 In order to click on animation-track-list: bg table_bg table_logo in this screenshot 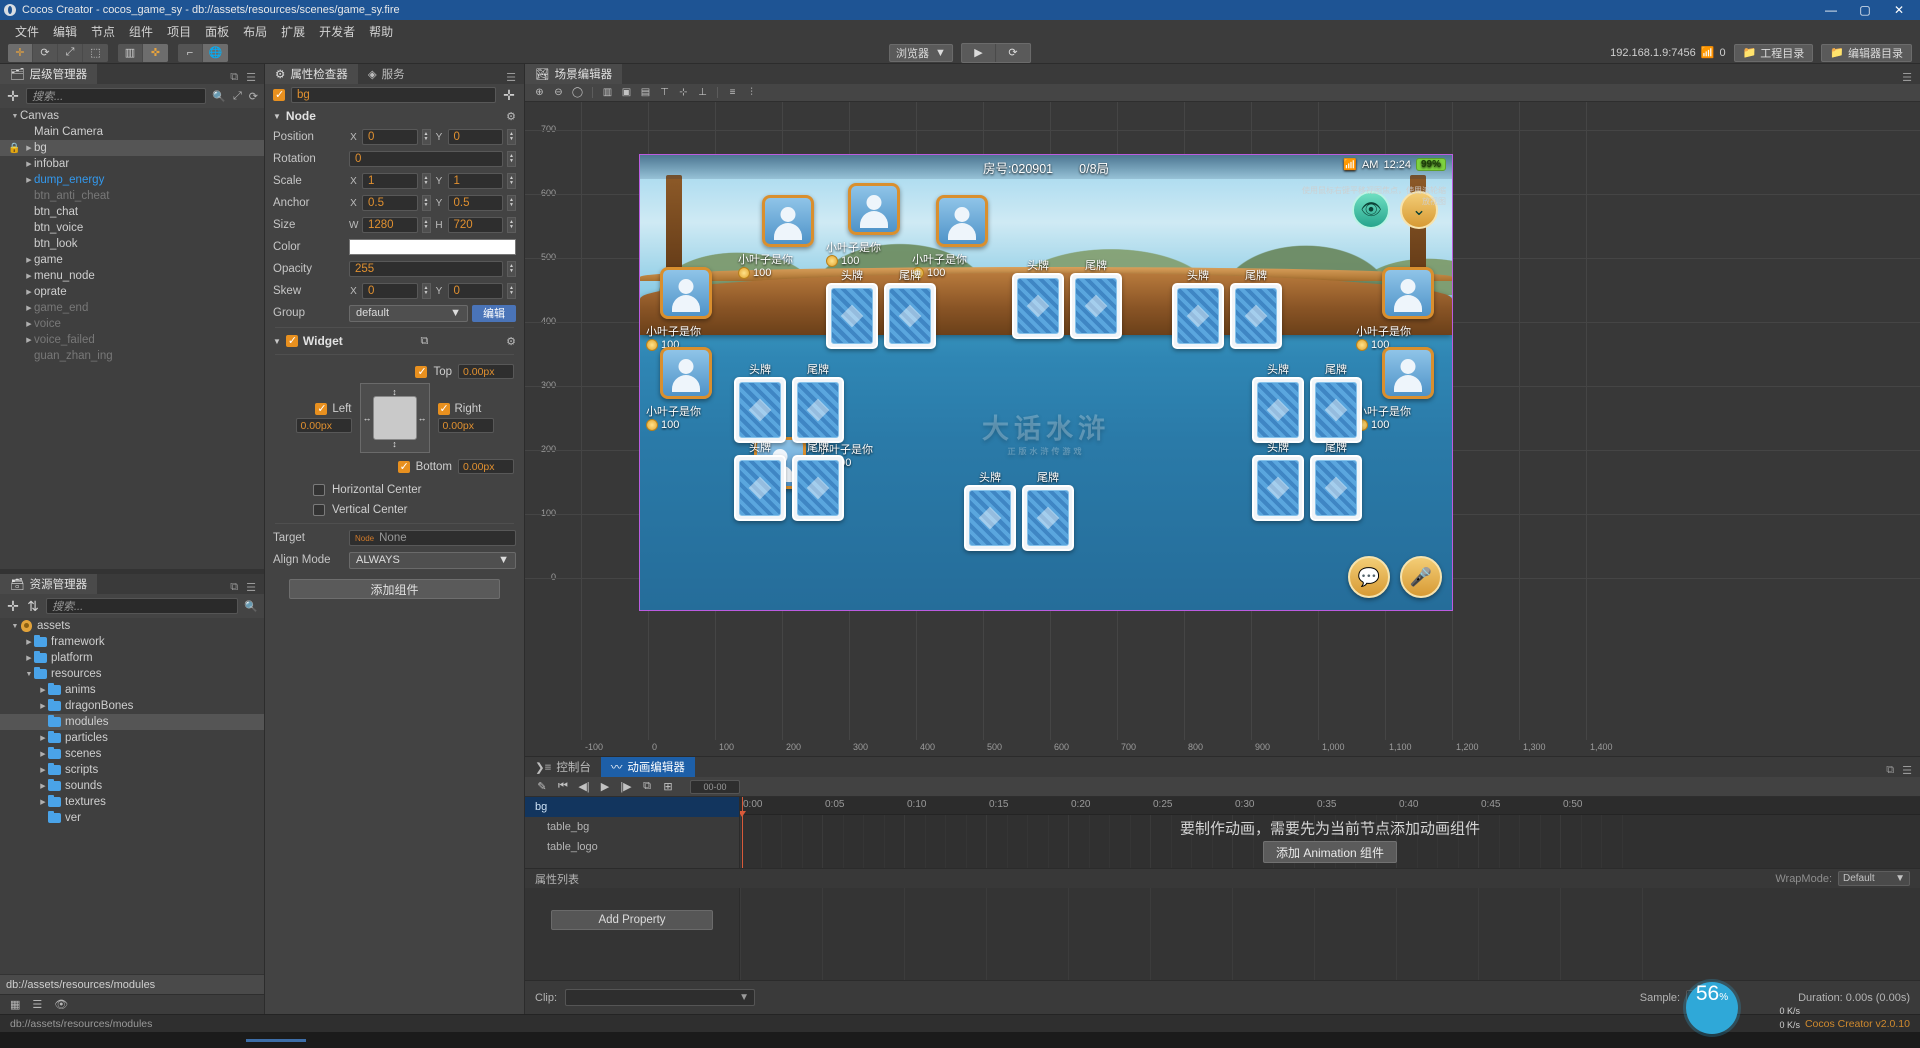, I will do `click(632, 832)`.